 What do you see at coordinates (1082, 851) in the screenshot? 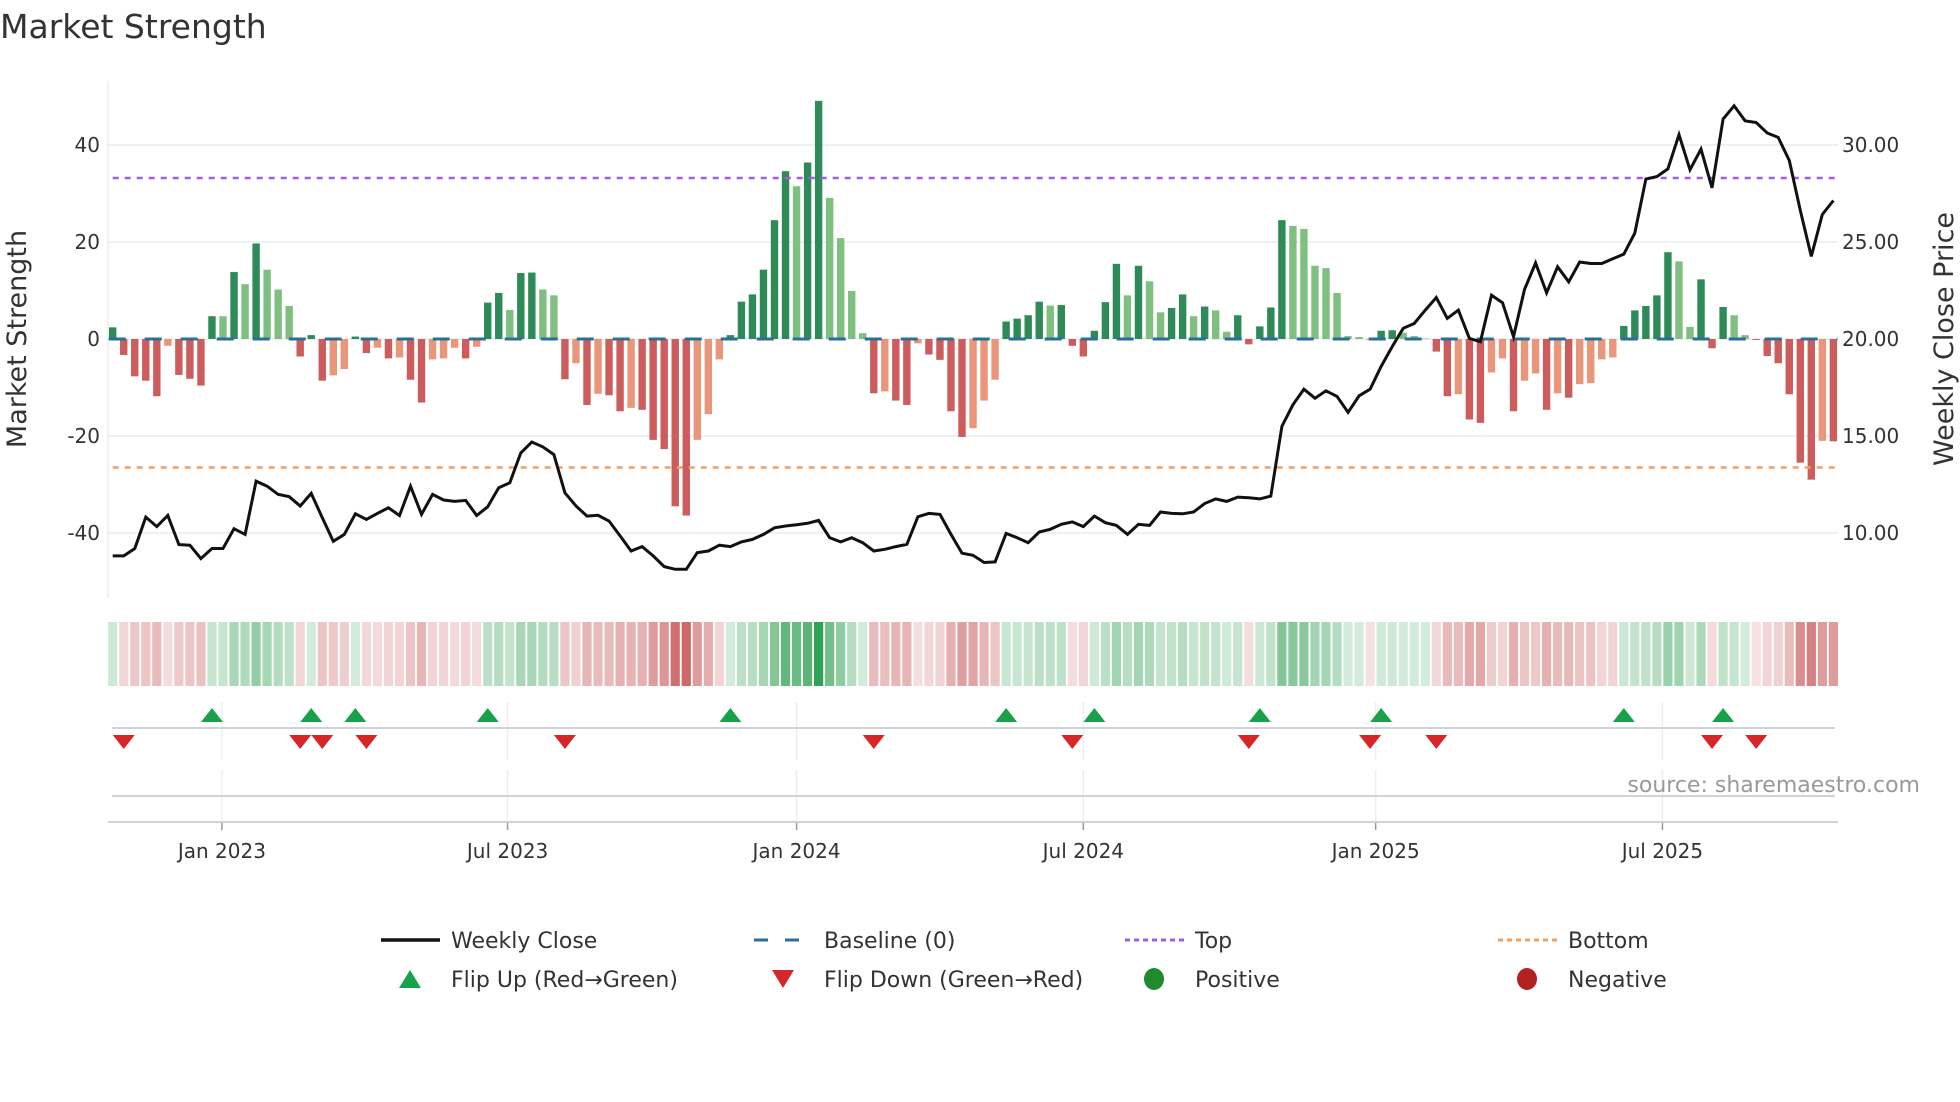
I see `x-tick-label: Jul 2024` at bounding box center [1082, 851].